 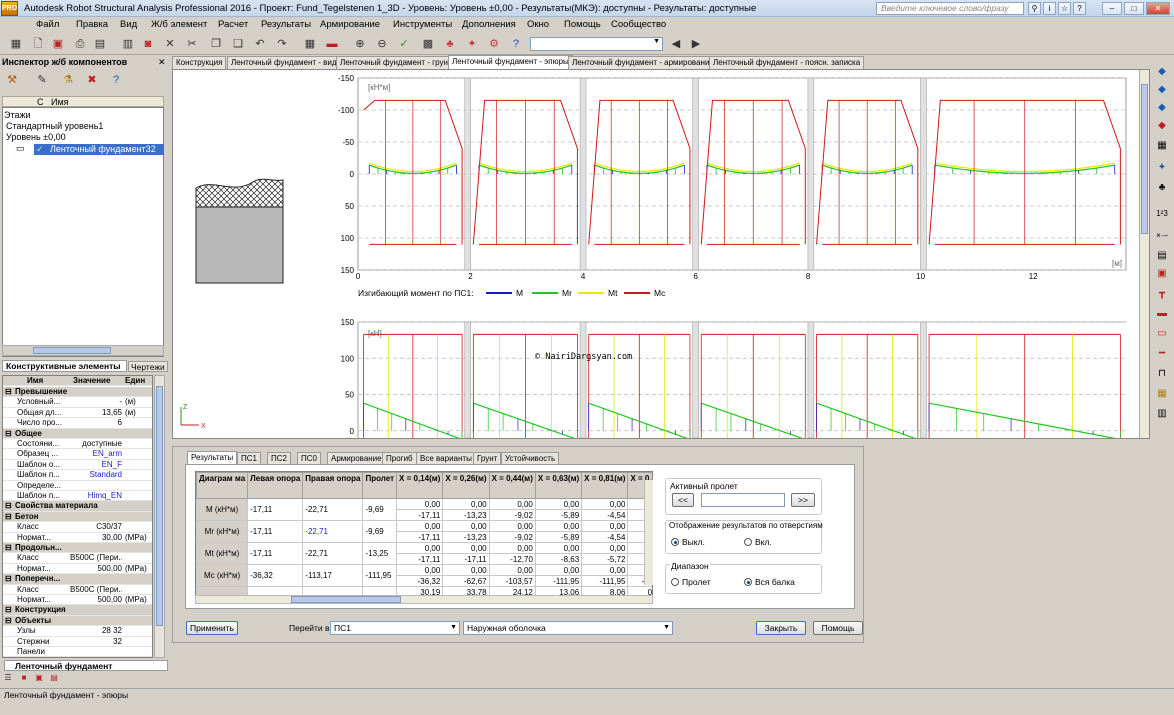 I want to click on menu-help: Помощь, so click(x=582, y=24).